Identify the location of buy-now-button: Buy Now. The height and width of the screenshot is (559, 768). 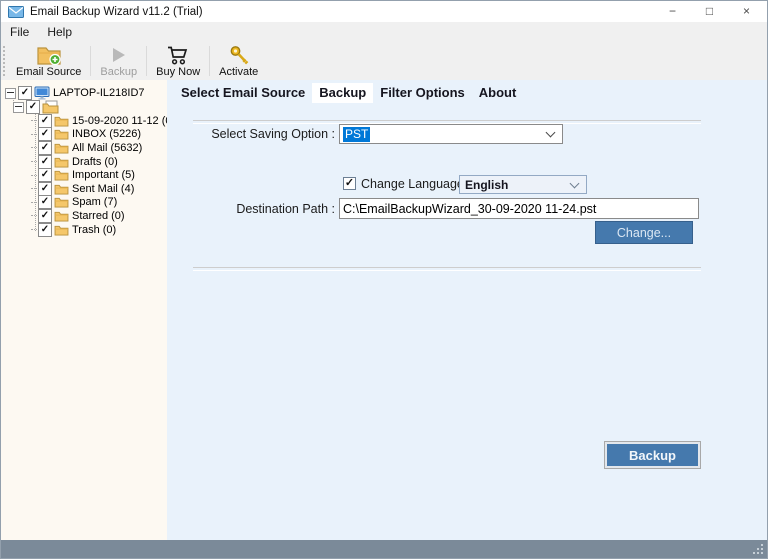
(178, 61).